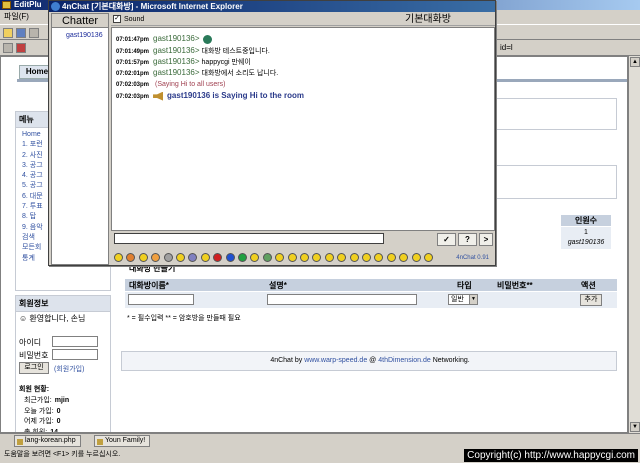 The image size is (640, 463). I want to click on welcome-text: ☺ 환영합니다, 손님, so click(52, 318).